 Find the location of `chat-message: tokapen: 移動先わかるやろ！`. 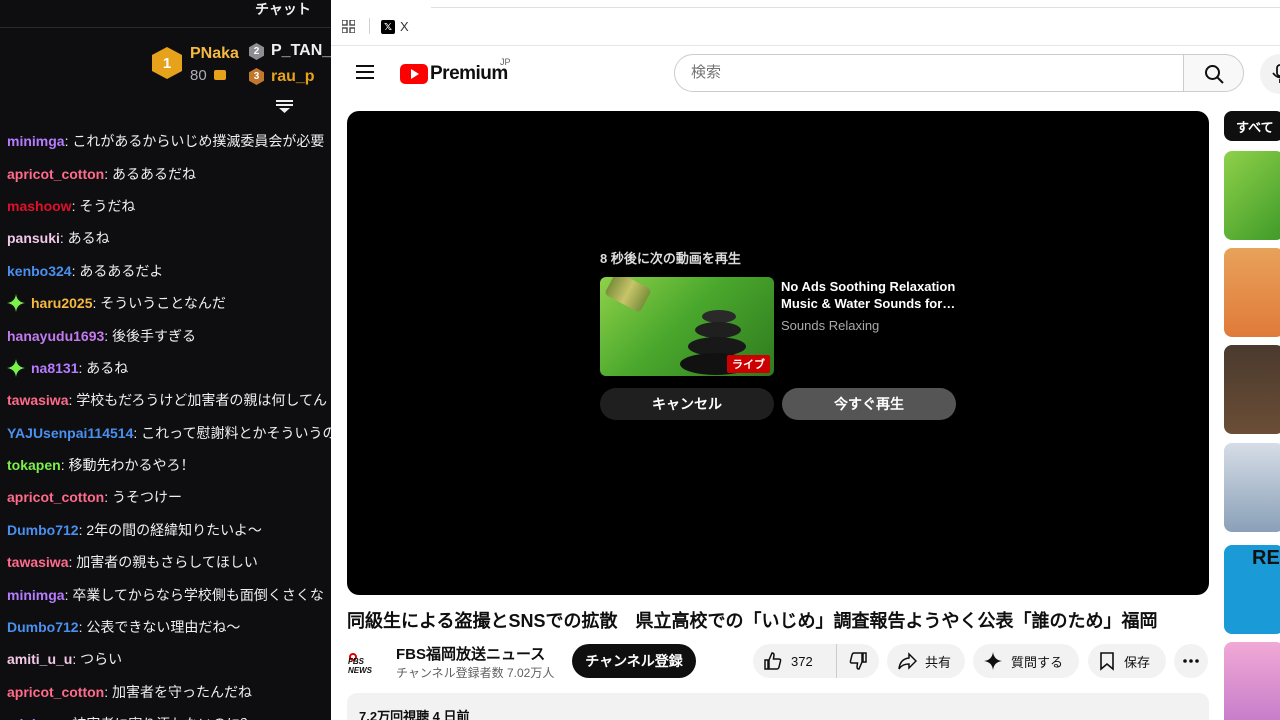

chat-message: tokapen: 移動先わかるやろ！ is located at coordinates (169, 465).